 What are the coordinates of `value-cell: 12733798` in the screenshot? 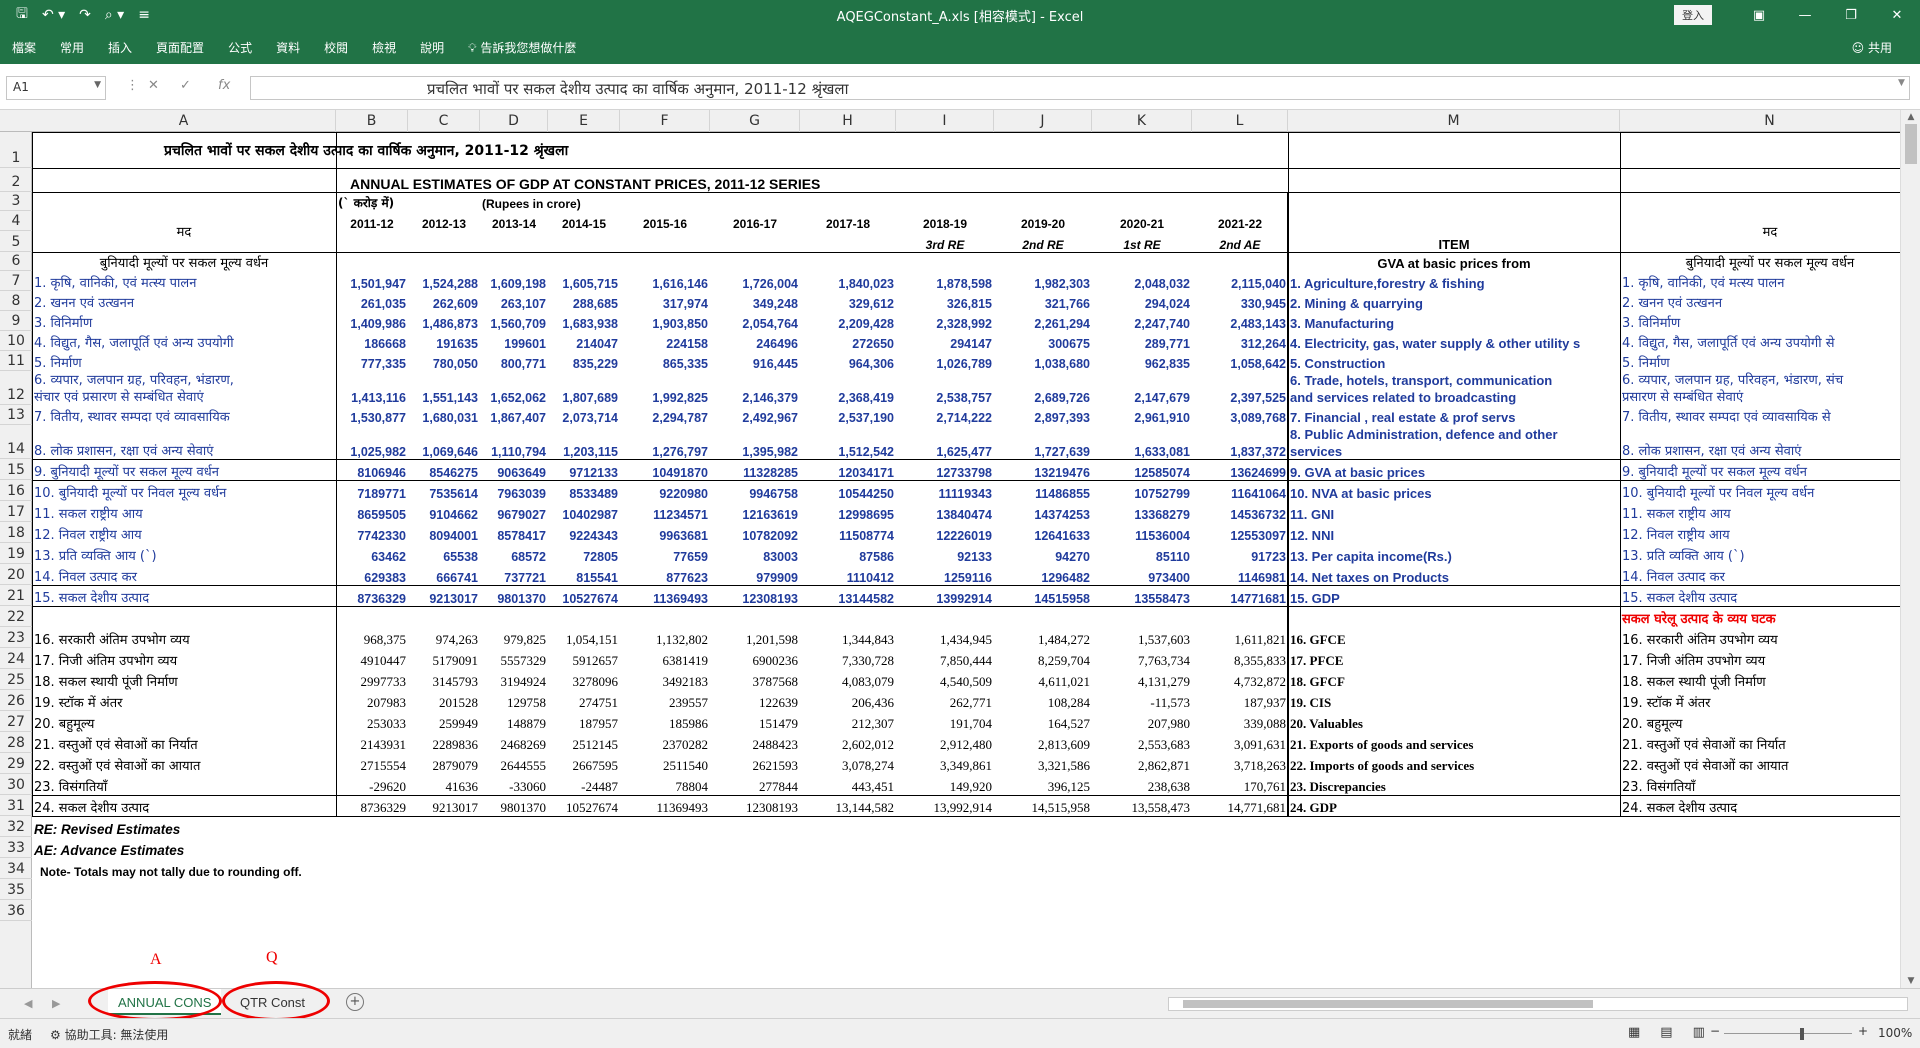 It's located at (945, 469).